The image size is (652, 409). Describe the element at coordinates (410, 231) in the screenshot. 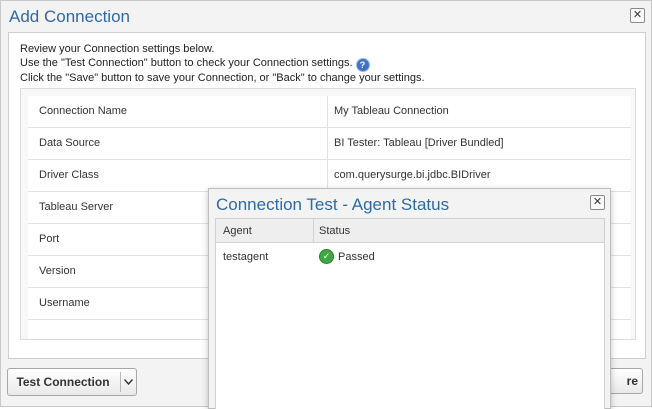

I see `grid-header: Agent Status` at that location.